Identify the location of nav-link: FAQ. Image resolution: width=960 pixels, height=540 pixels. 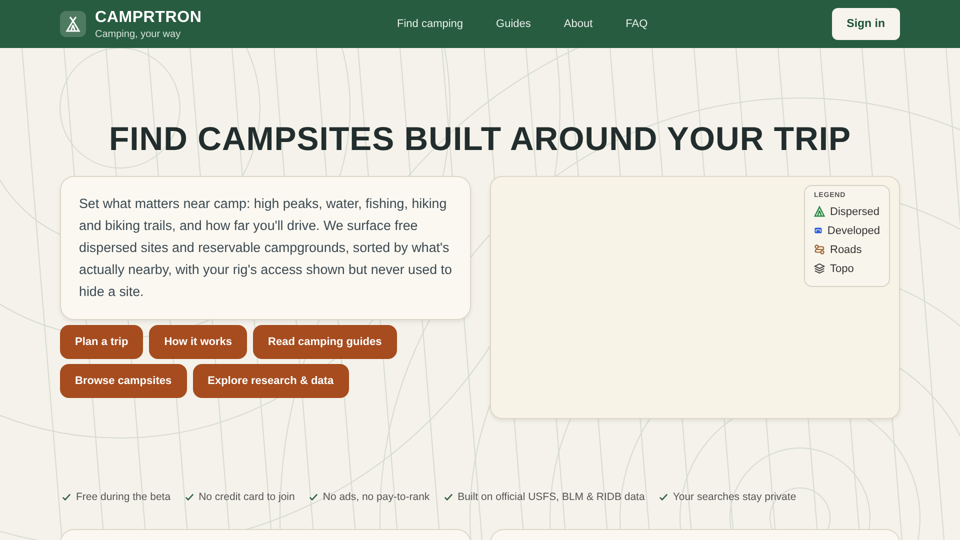
(637, 24).